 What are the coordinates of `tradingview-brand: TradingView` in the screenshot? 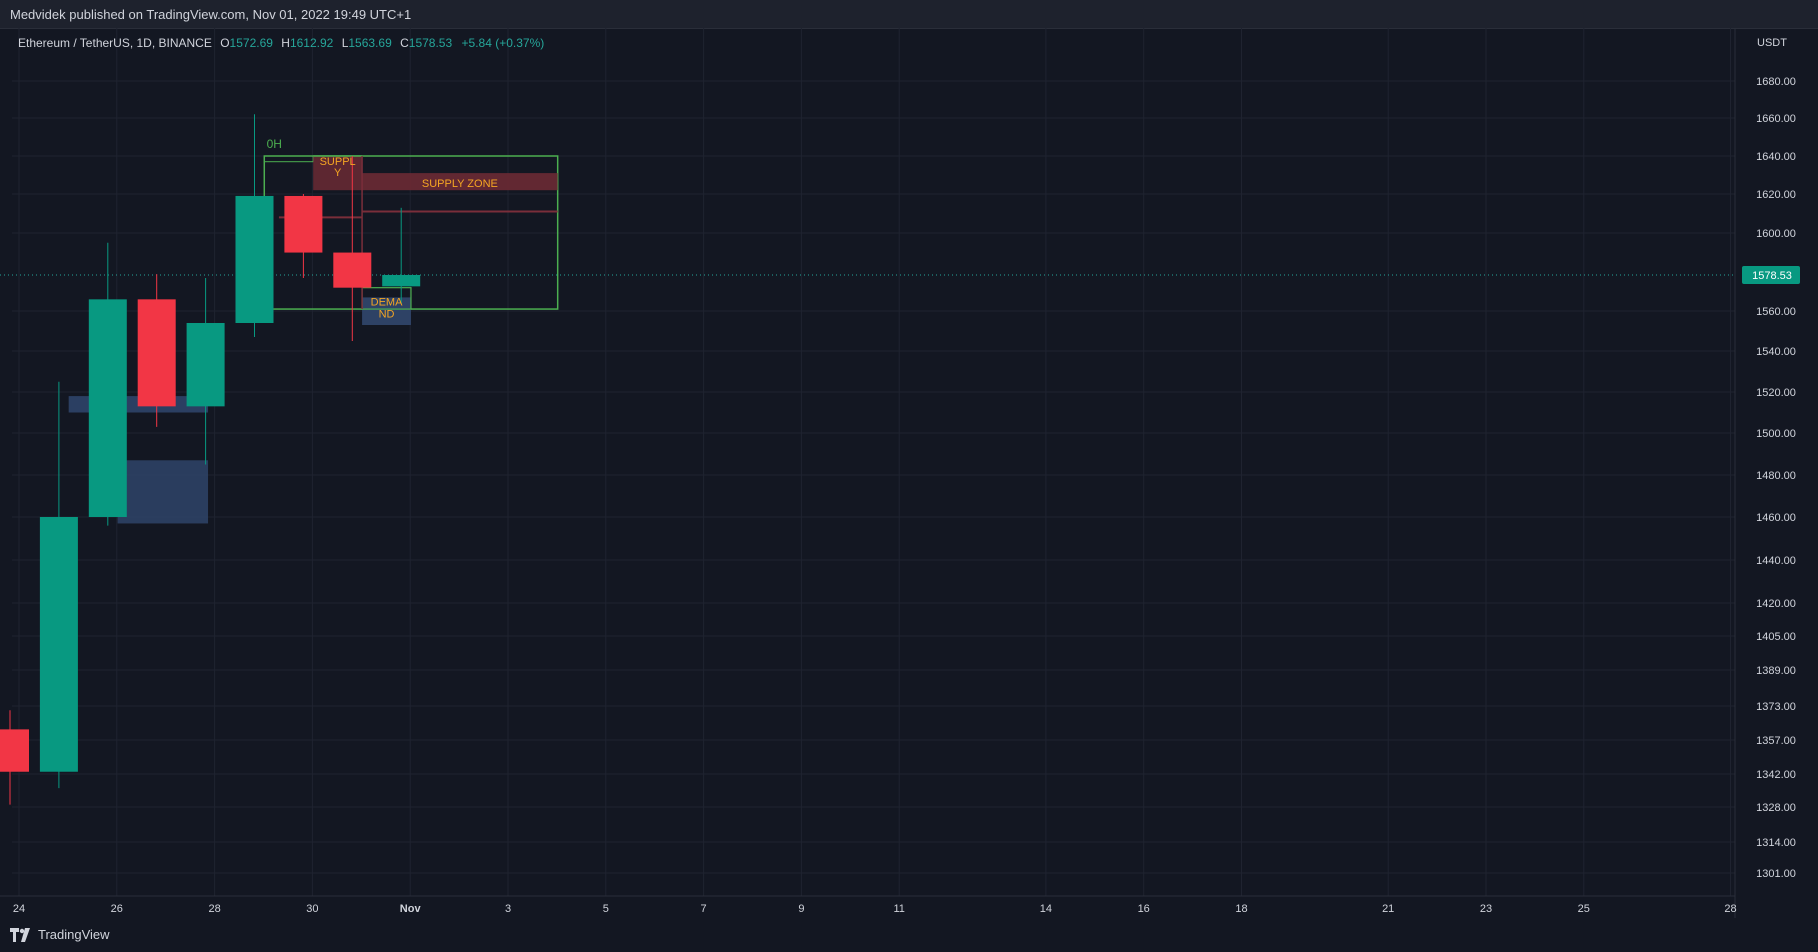 It's located at (60, 934).